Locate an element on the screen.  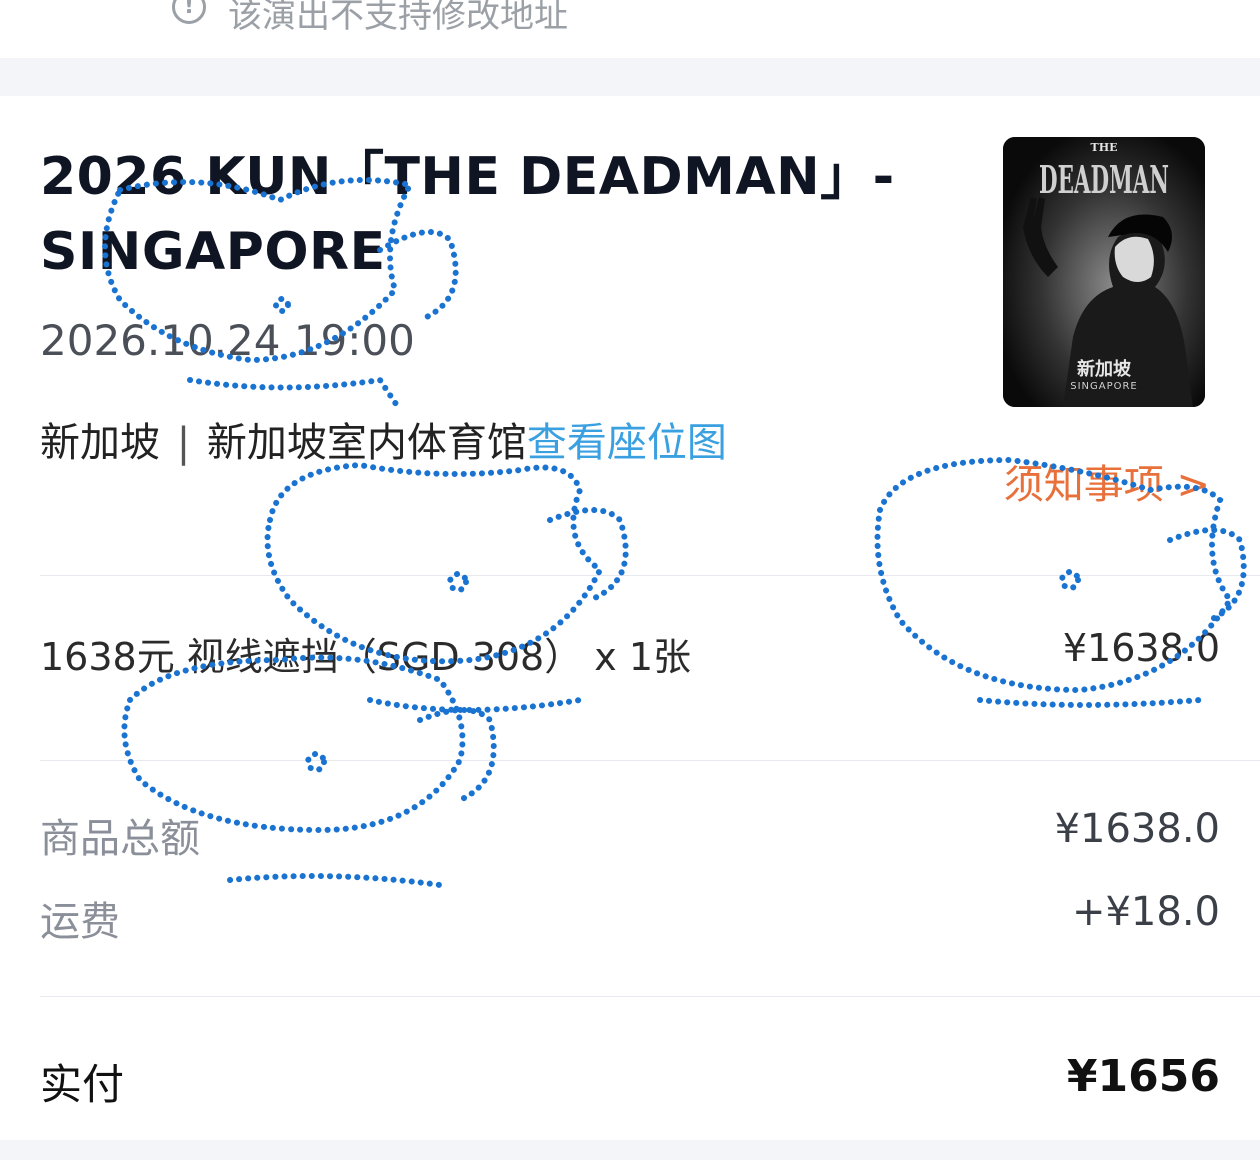
address-notice-text: 该演出不支持修改地址 is located at coordinates (398, 18).